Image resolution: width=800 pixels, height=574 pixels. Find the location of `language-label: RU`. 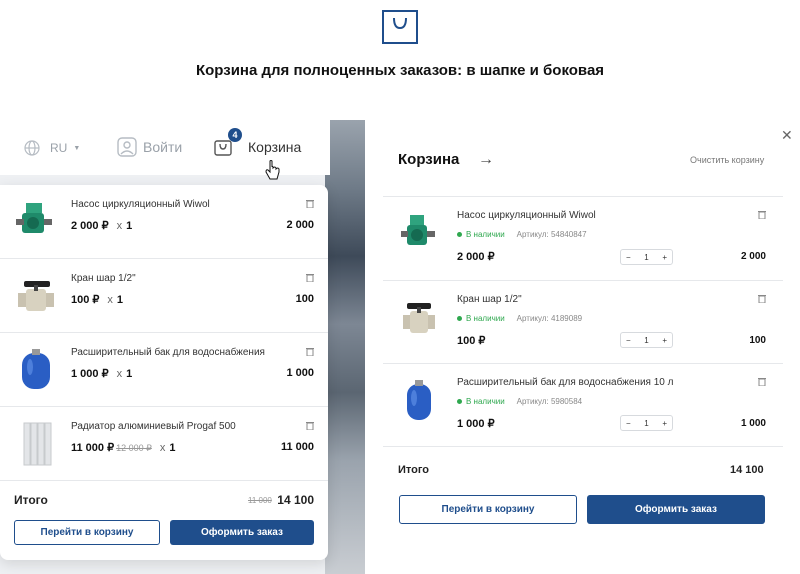

language-label: RU is located at coordinates (59, 148).